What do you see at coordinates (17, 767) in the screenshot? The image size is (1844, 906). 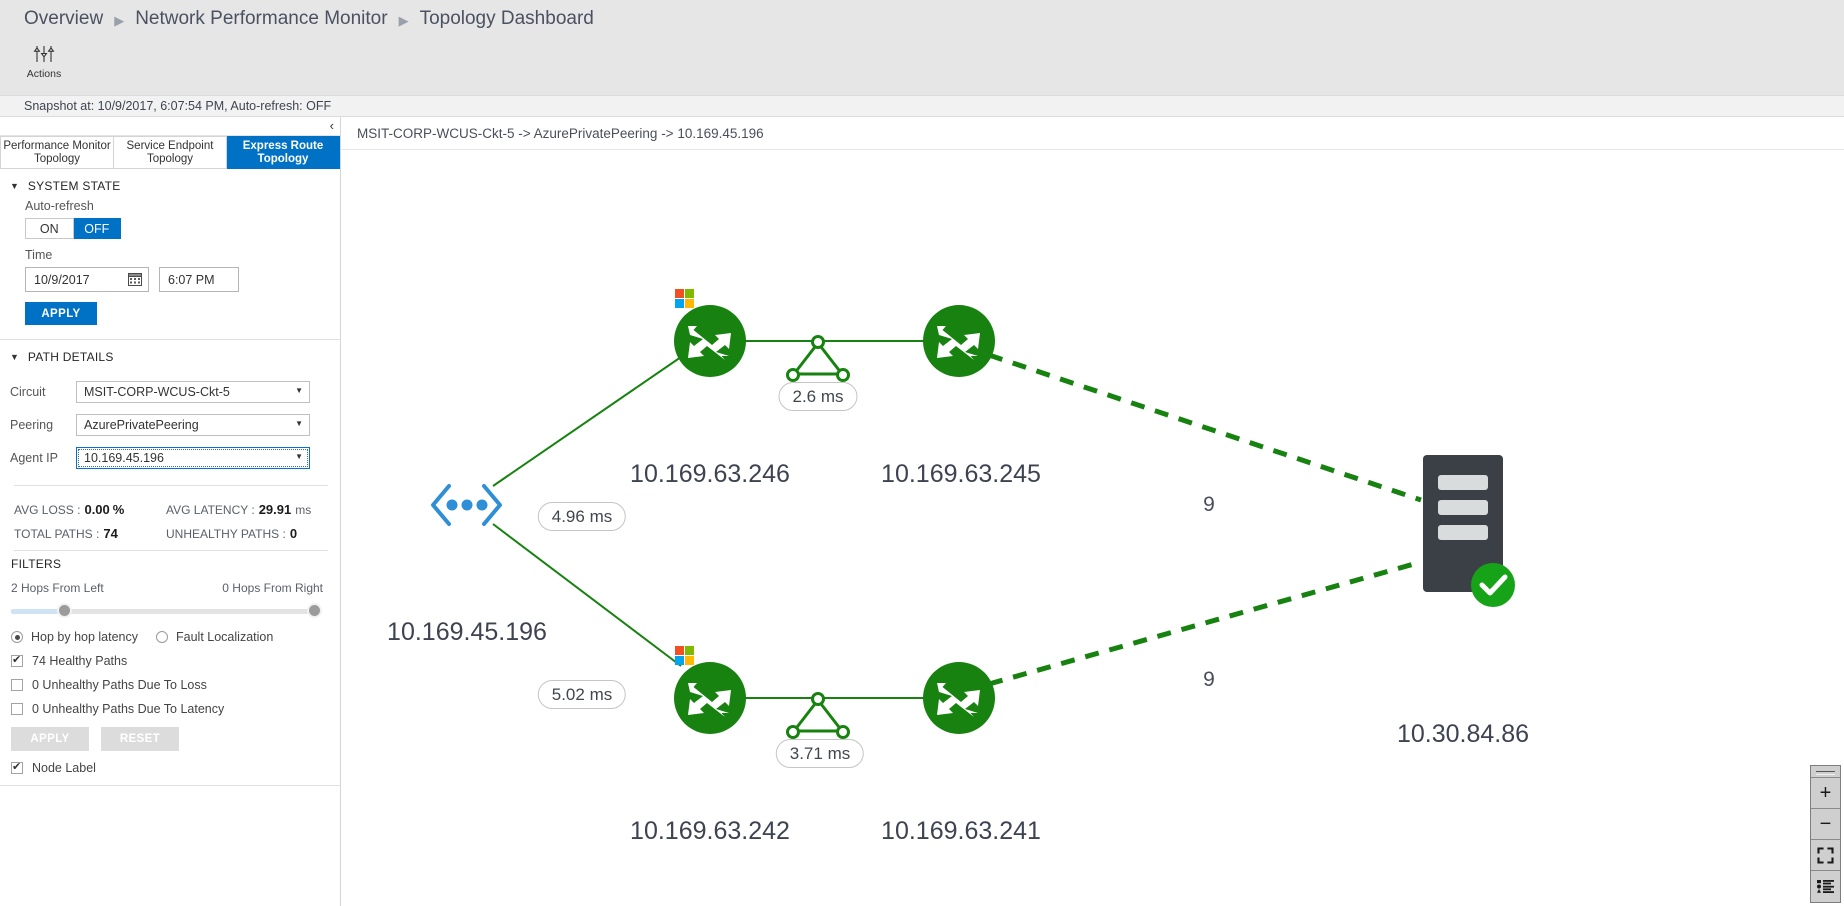 I see `checkbox-node-label` at bounding box center [17, 767].